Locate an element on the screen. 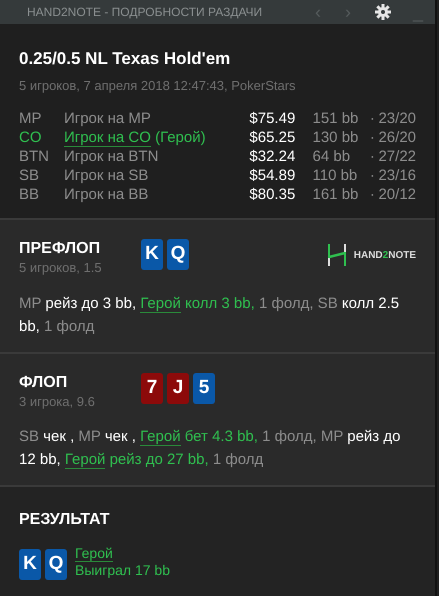 Image resolution: width=439 pixels, height=596 pixels. playing-card: J is located at coordinates (178, 388).